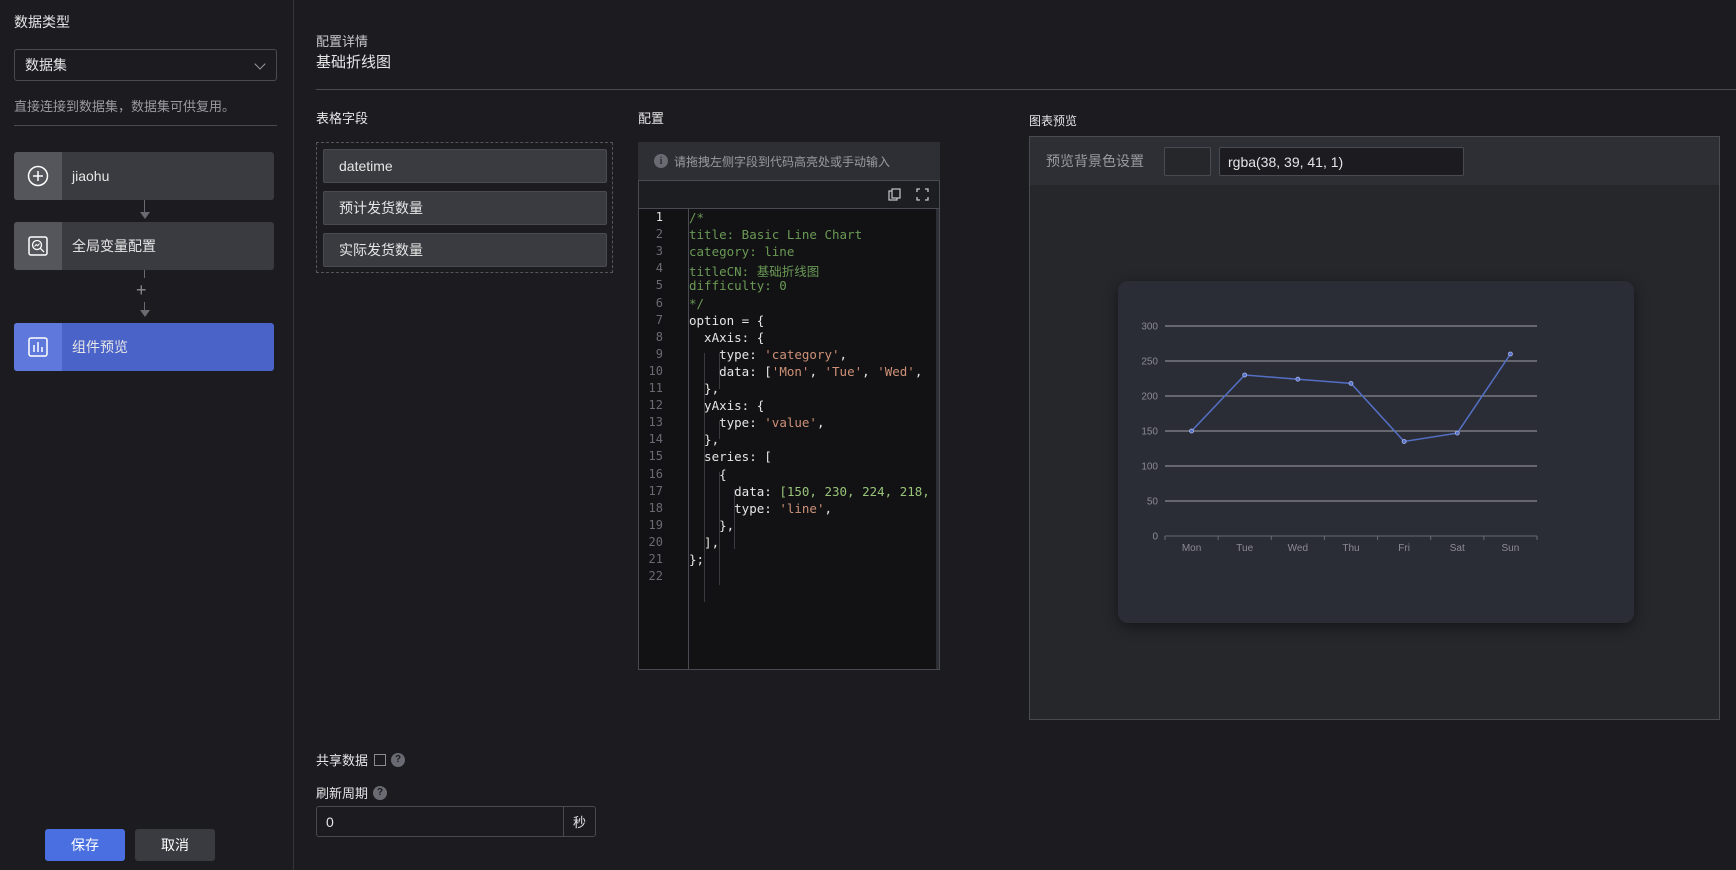 The image size is (1736, 870). What do you see at coordinates (806, 371) in the screenshot?
I see `code-line: data: ['Mon', 'Tue', 'Wed',` at bounding box center [806, 371].